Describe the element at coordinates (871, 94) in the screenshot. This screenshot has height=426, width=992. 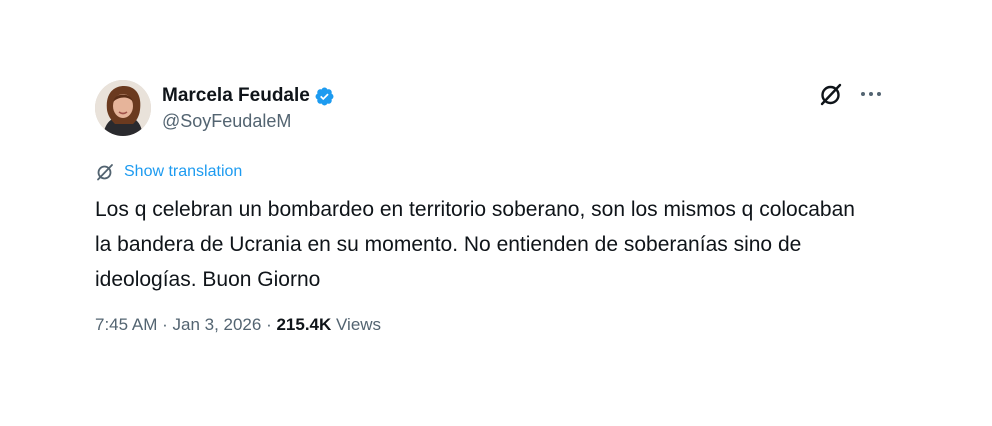
I see `more-icon` at that location.